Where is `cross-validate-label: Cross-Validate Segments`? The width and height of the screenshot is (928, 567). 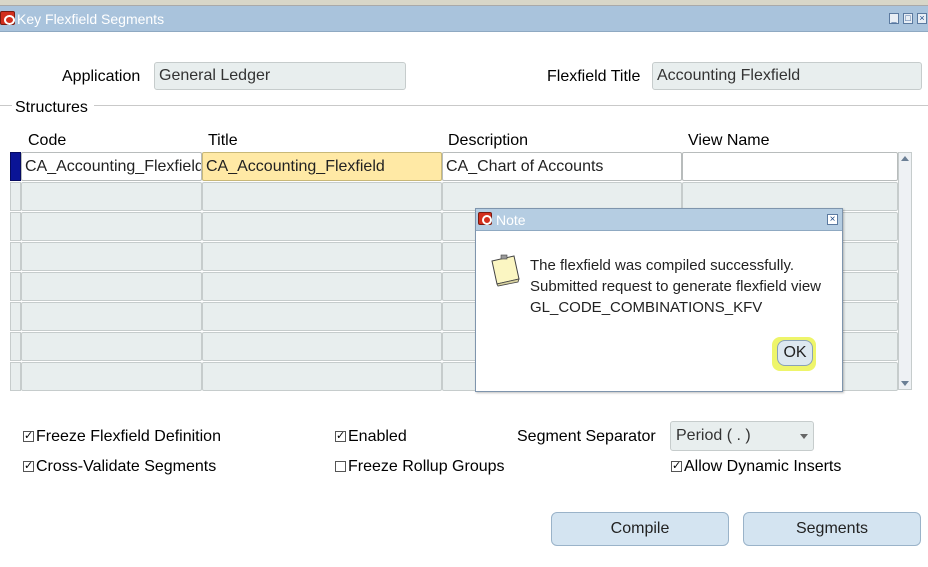 cross-validate-label: Cross-Validate Segments is located at coordinates (126, 466).